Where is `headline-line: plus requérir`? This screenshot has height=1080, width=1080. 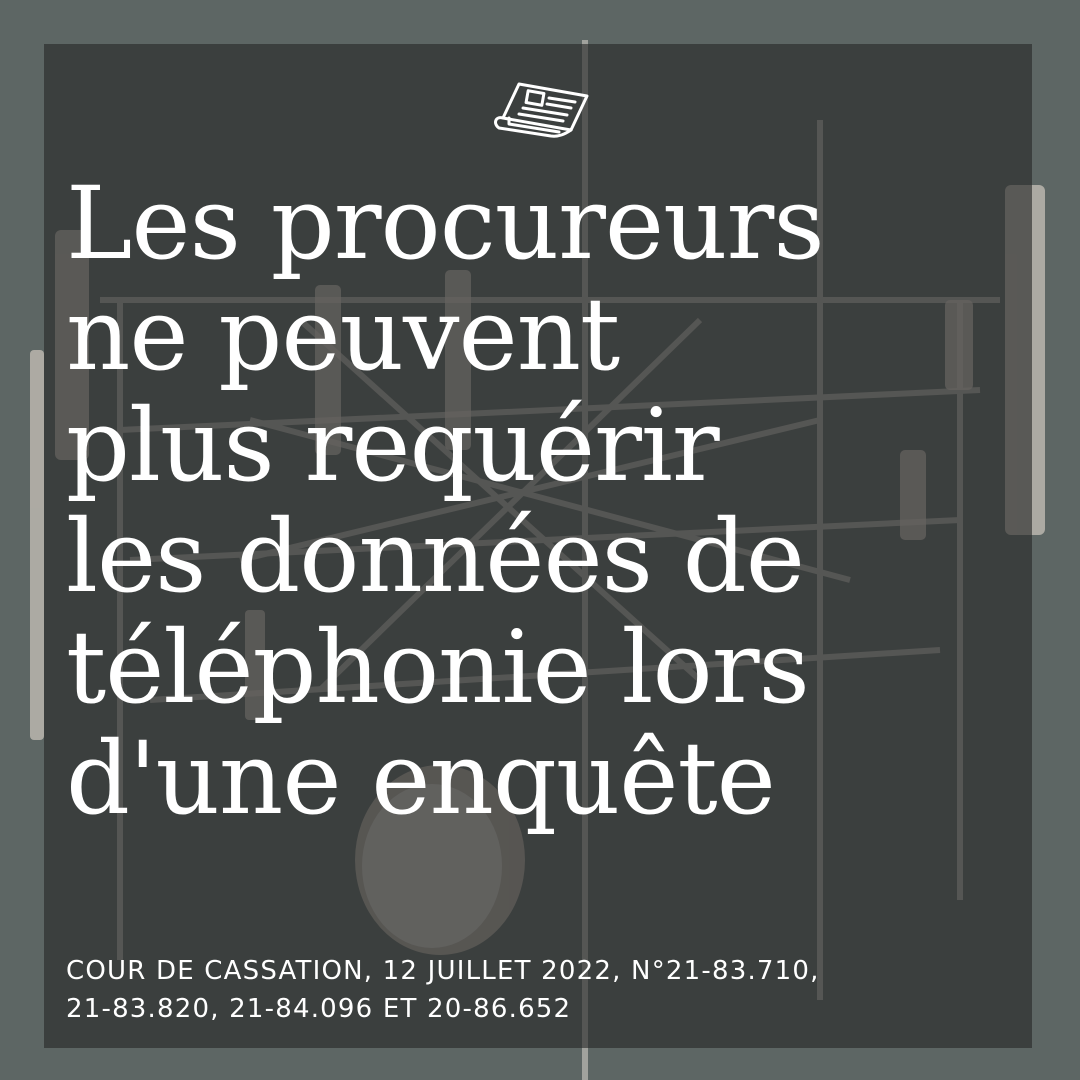 headline-line: plus requérir is located at coordinates (393, 445).